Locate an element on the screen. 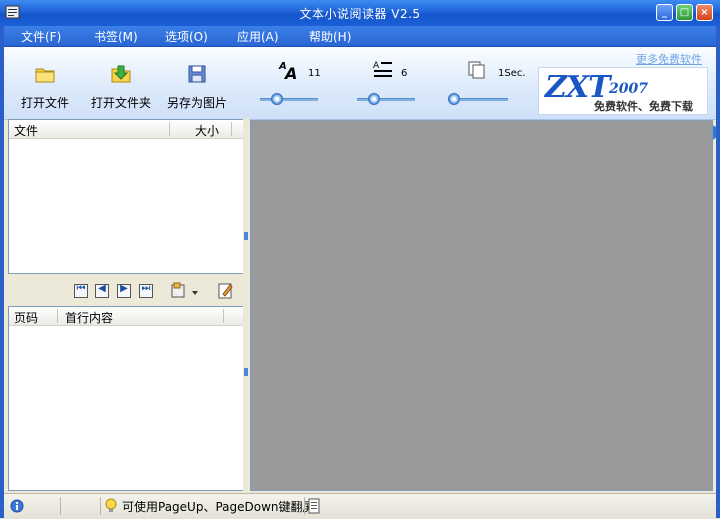 The width and height of the screenshot is (720, 519). menu-bar: 文件(F) 书签(M) 选项(O) 应用(A) 帮助(H) is located at coordinates (360, 36).